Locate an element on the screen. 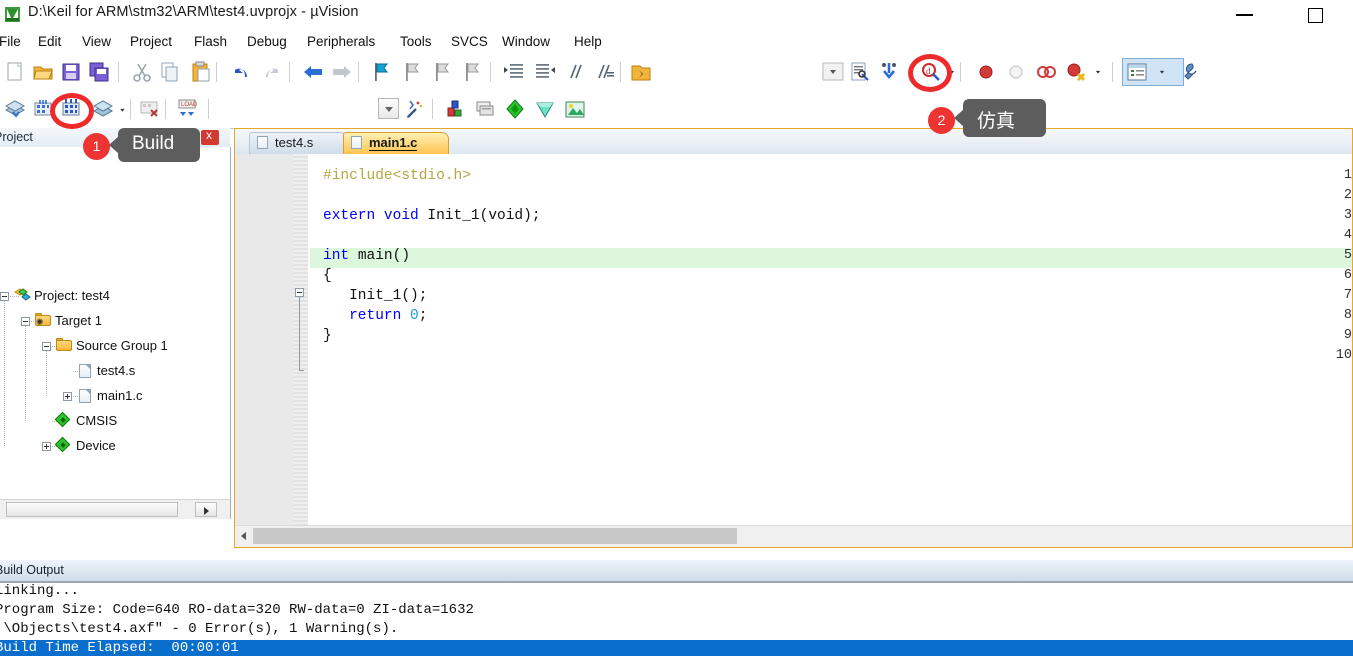 This screenshot has width=1353, height=672. select-software-packs-icon is located at coordinates (545, 109).